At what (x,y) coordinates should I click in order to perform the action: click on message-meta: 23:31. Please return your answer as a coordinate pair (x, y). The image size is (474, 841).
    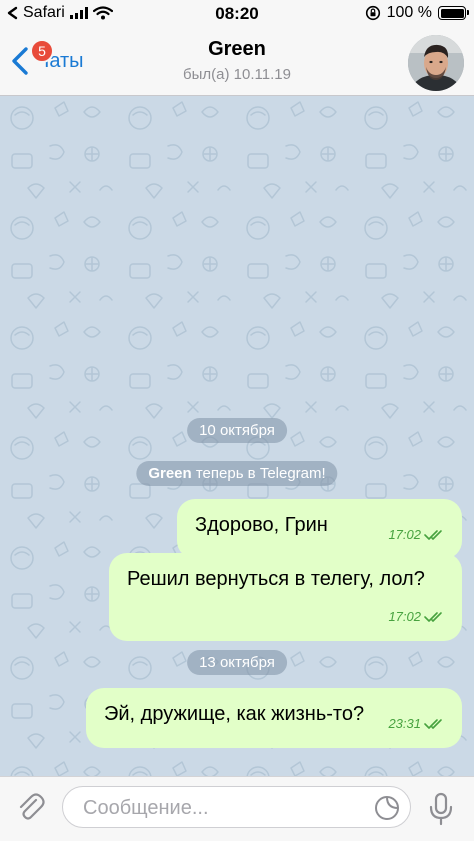
    Looking at the image, I should click on (417, 724).